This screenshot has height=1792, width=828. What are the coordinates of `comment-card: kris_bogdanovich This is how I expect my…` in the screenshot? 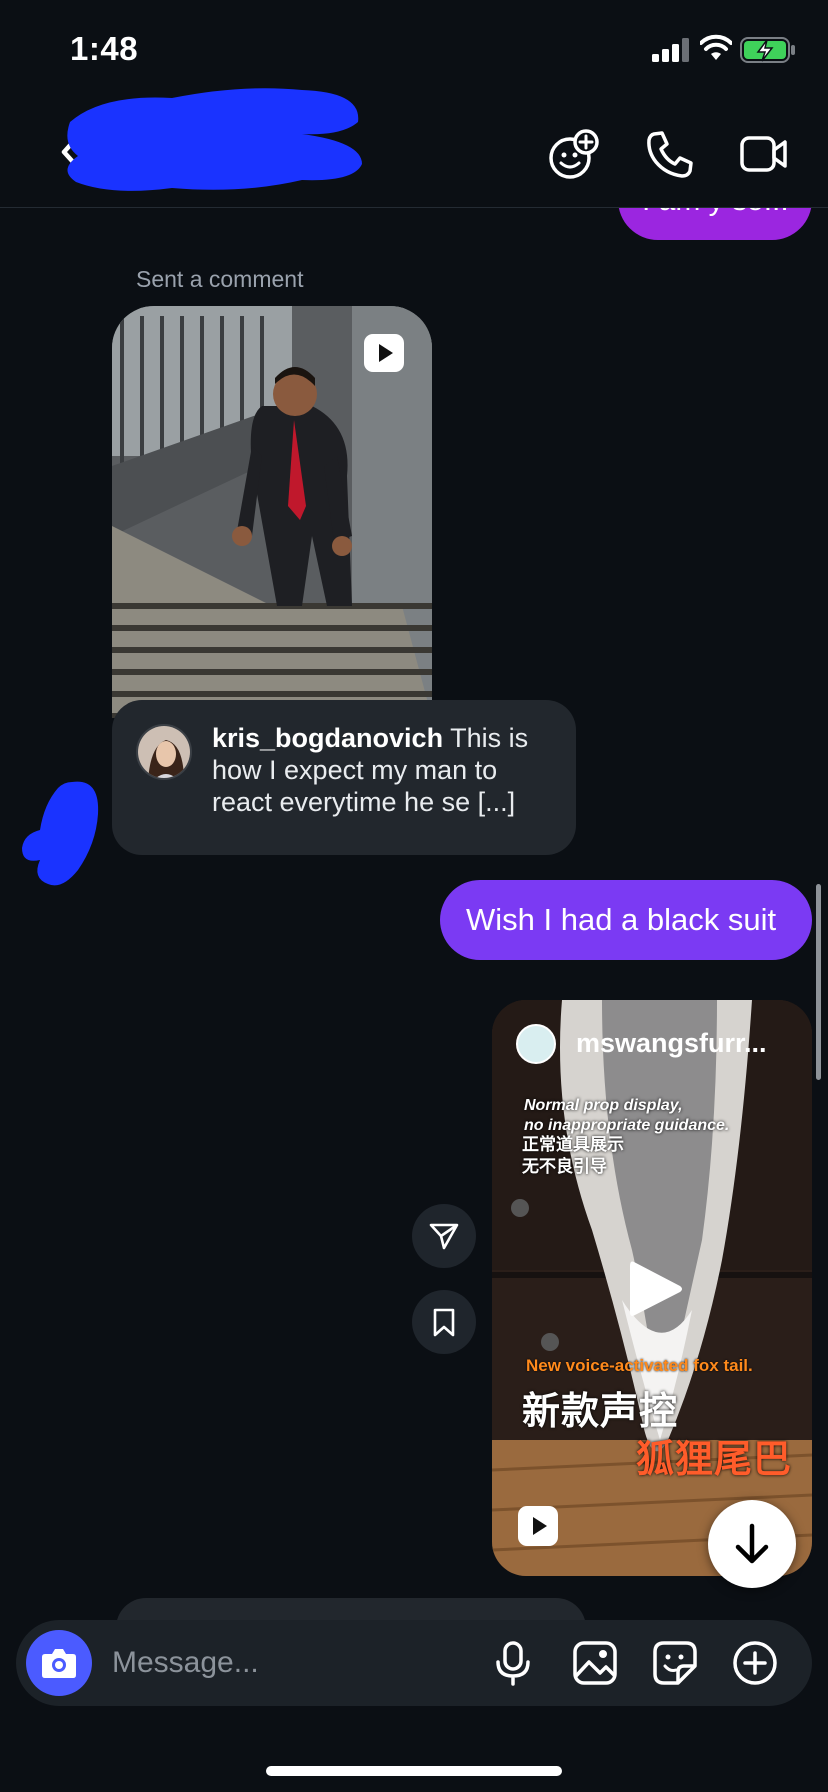 It's located at (344, 777).